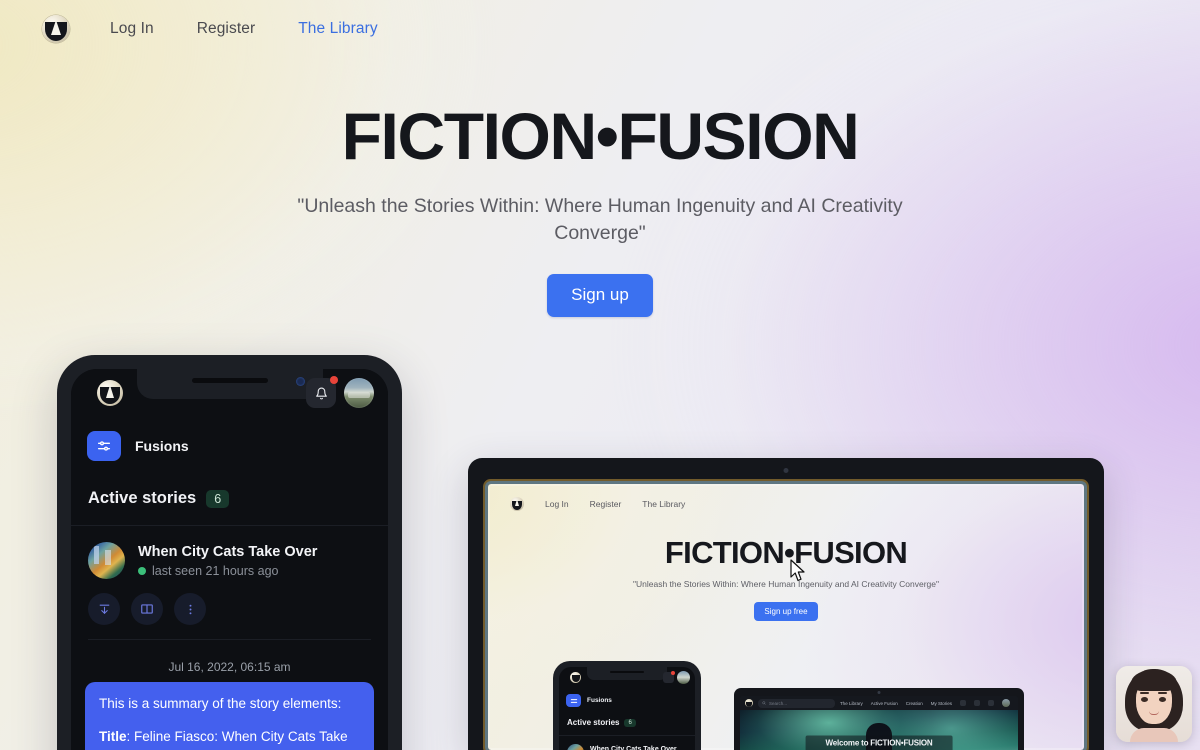  I want to click on read-button, so click(147, 609).